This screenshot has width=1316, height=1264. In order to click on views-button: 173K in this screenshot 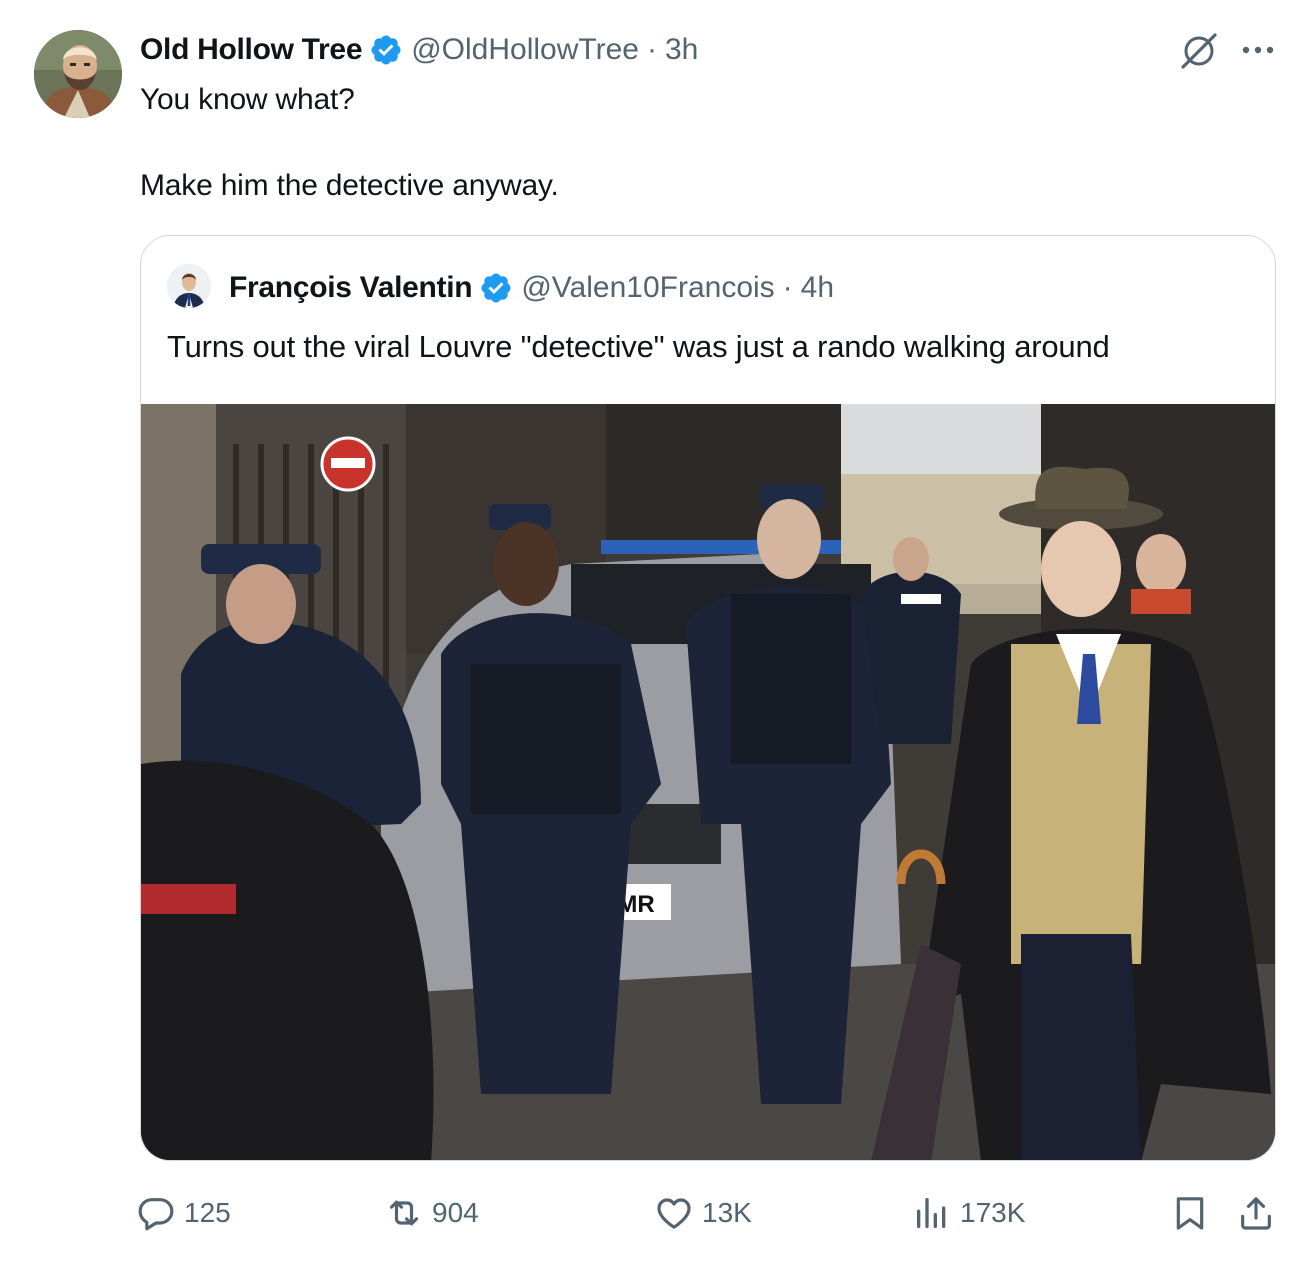, I will do `click(968, 1213)`.